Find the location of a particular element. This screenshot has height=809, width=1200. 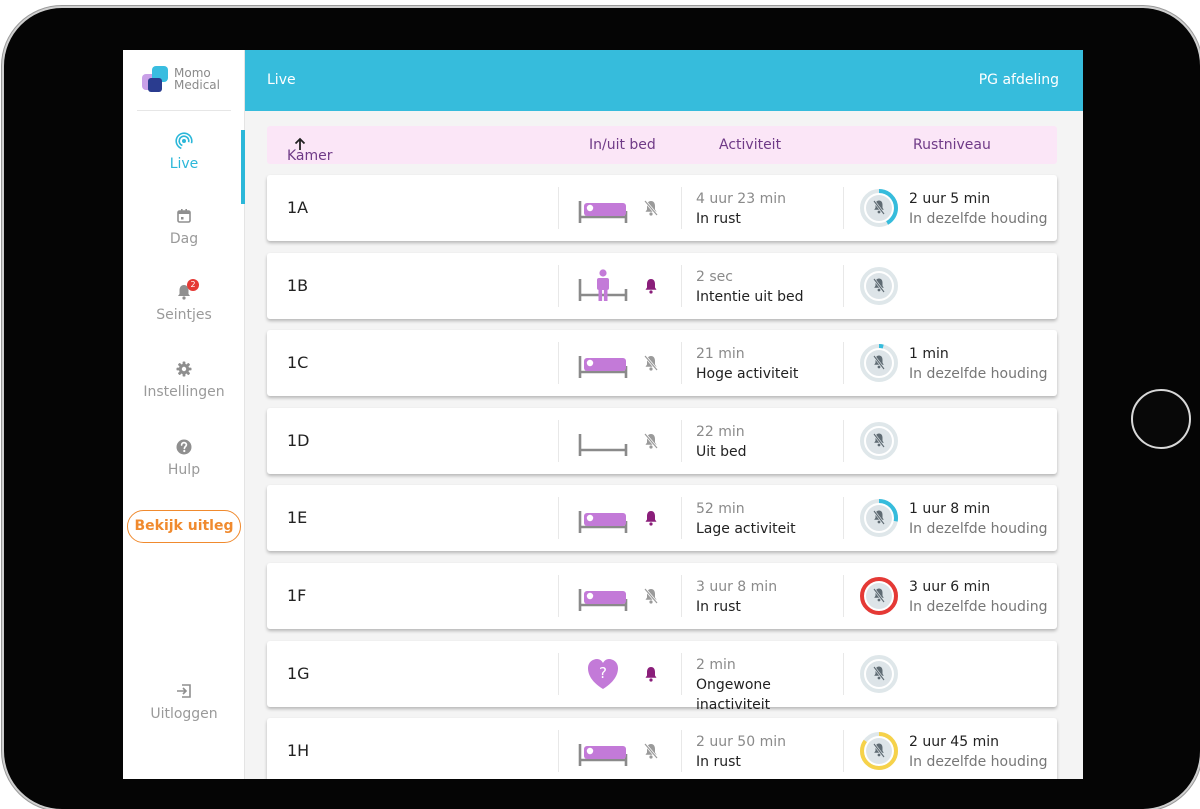

column-room: Kamer is located at coordinates (310, 150).